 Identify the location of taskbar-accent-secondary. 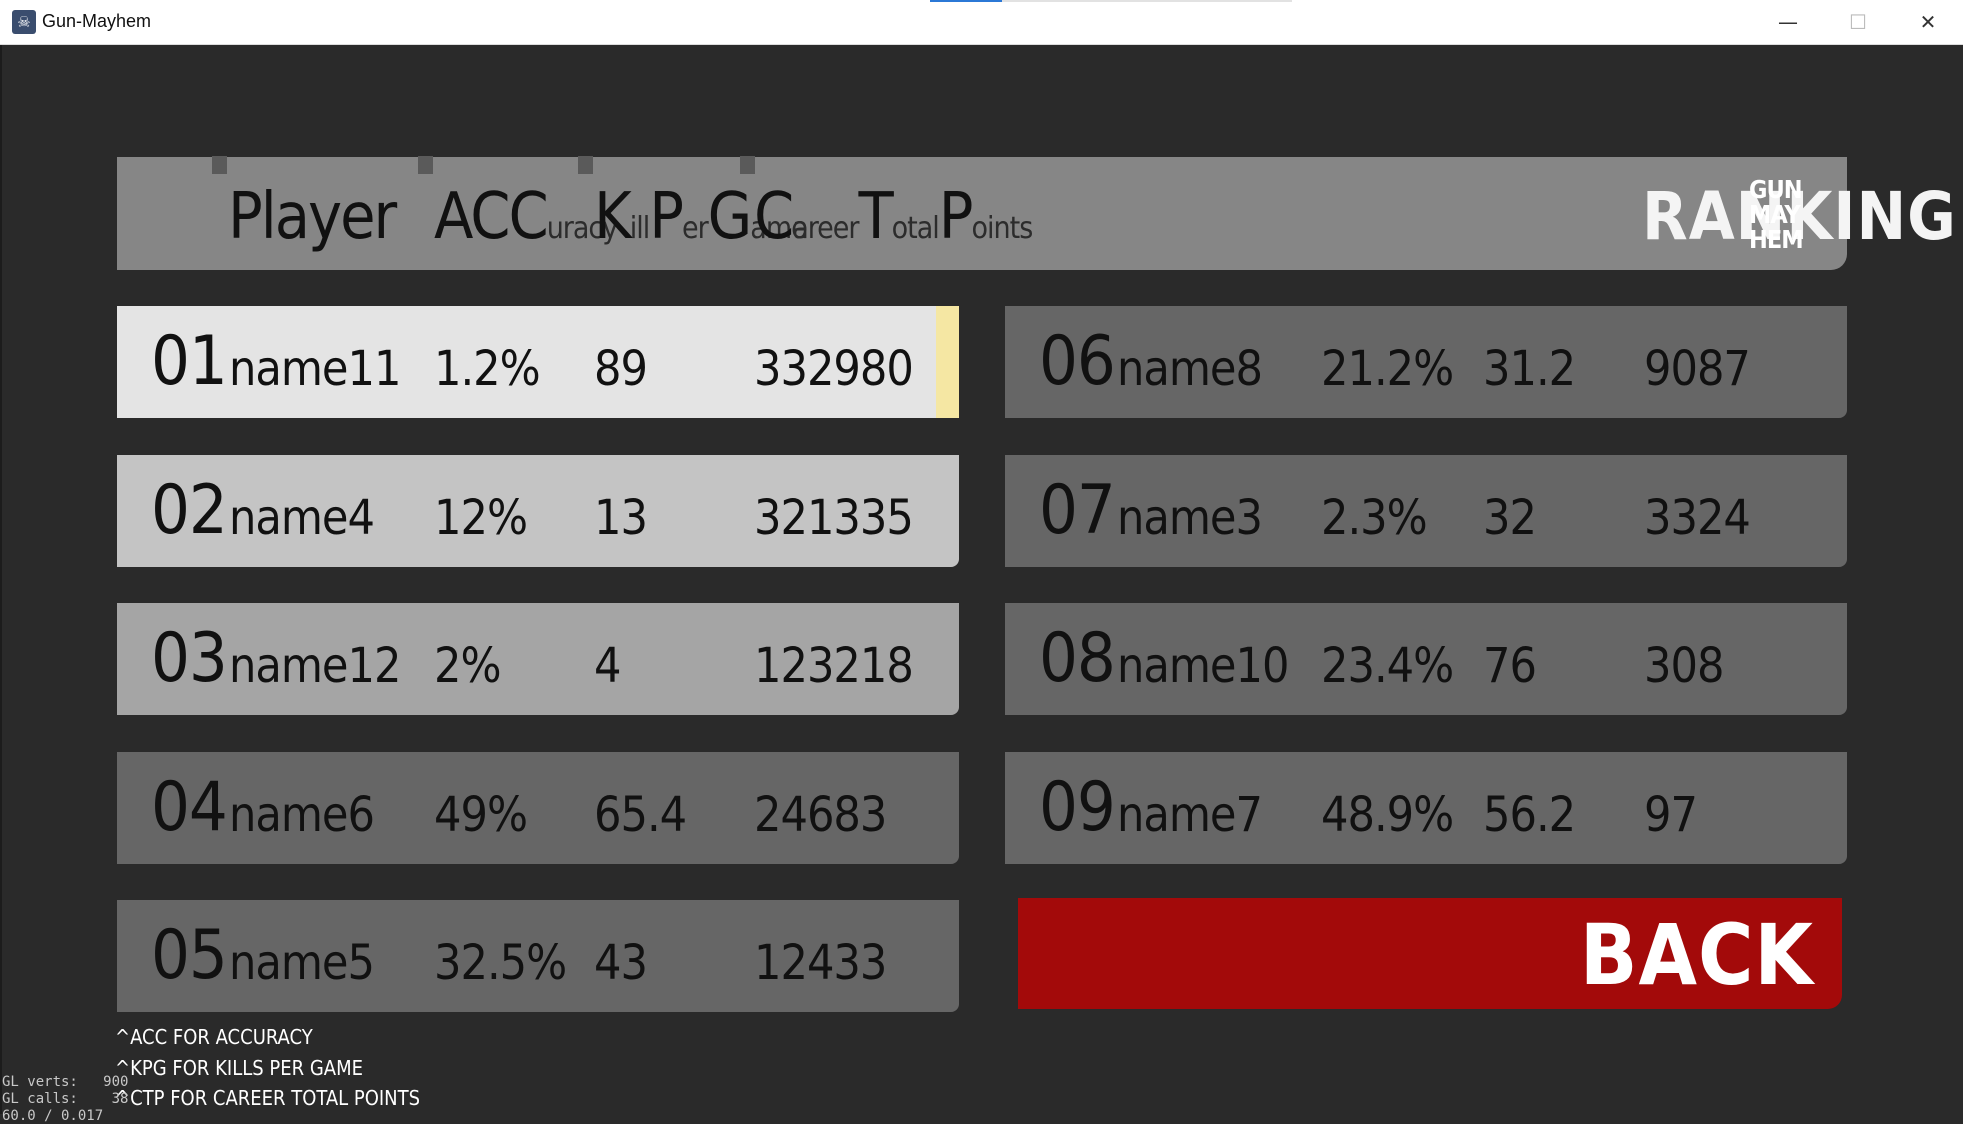
(1147, 1).